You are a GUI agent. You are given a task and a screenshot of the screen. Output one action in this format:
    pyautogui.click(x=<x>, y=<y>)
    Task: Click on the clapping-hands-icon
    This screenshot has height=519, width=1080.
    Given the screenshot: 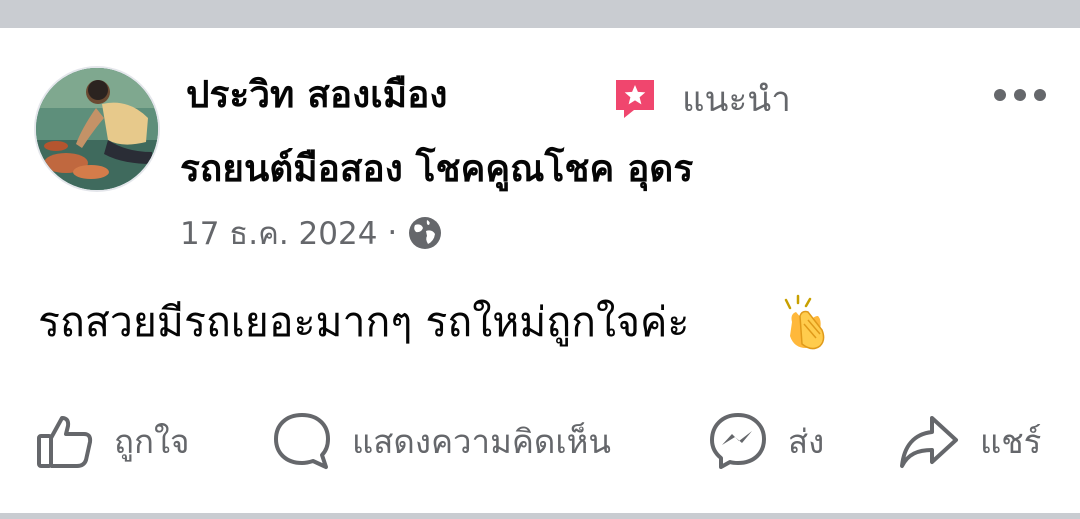 What is the action you would take?
    pyautogui.click(x=807, y=323)
    